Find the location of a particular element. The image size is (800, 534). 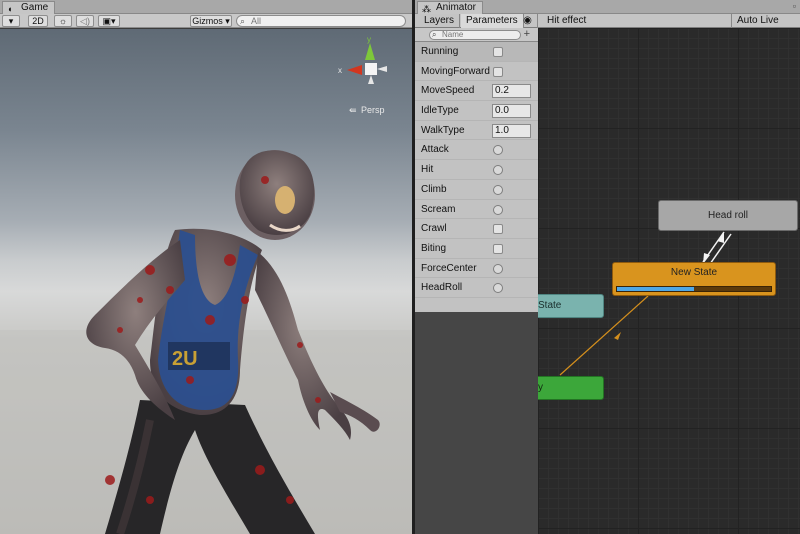

parameter-row: MovingForward is located at coordinates (476, 72).